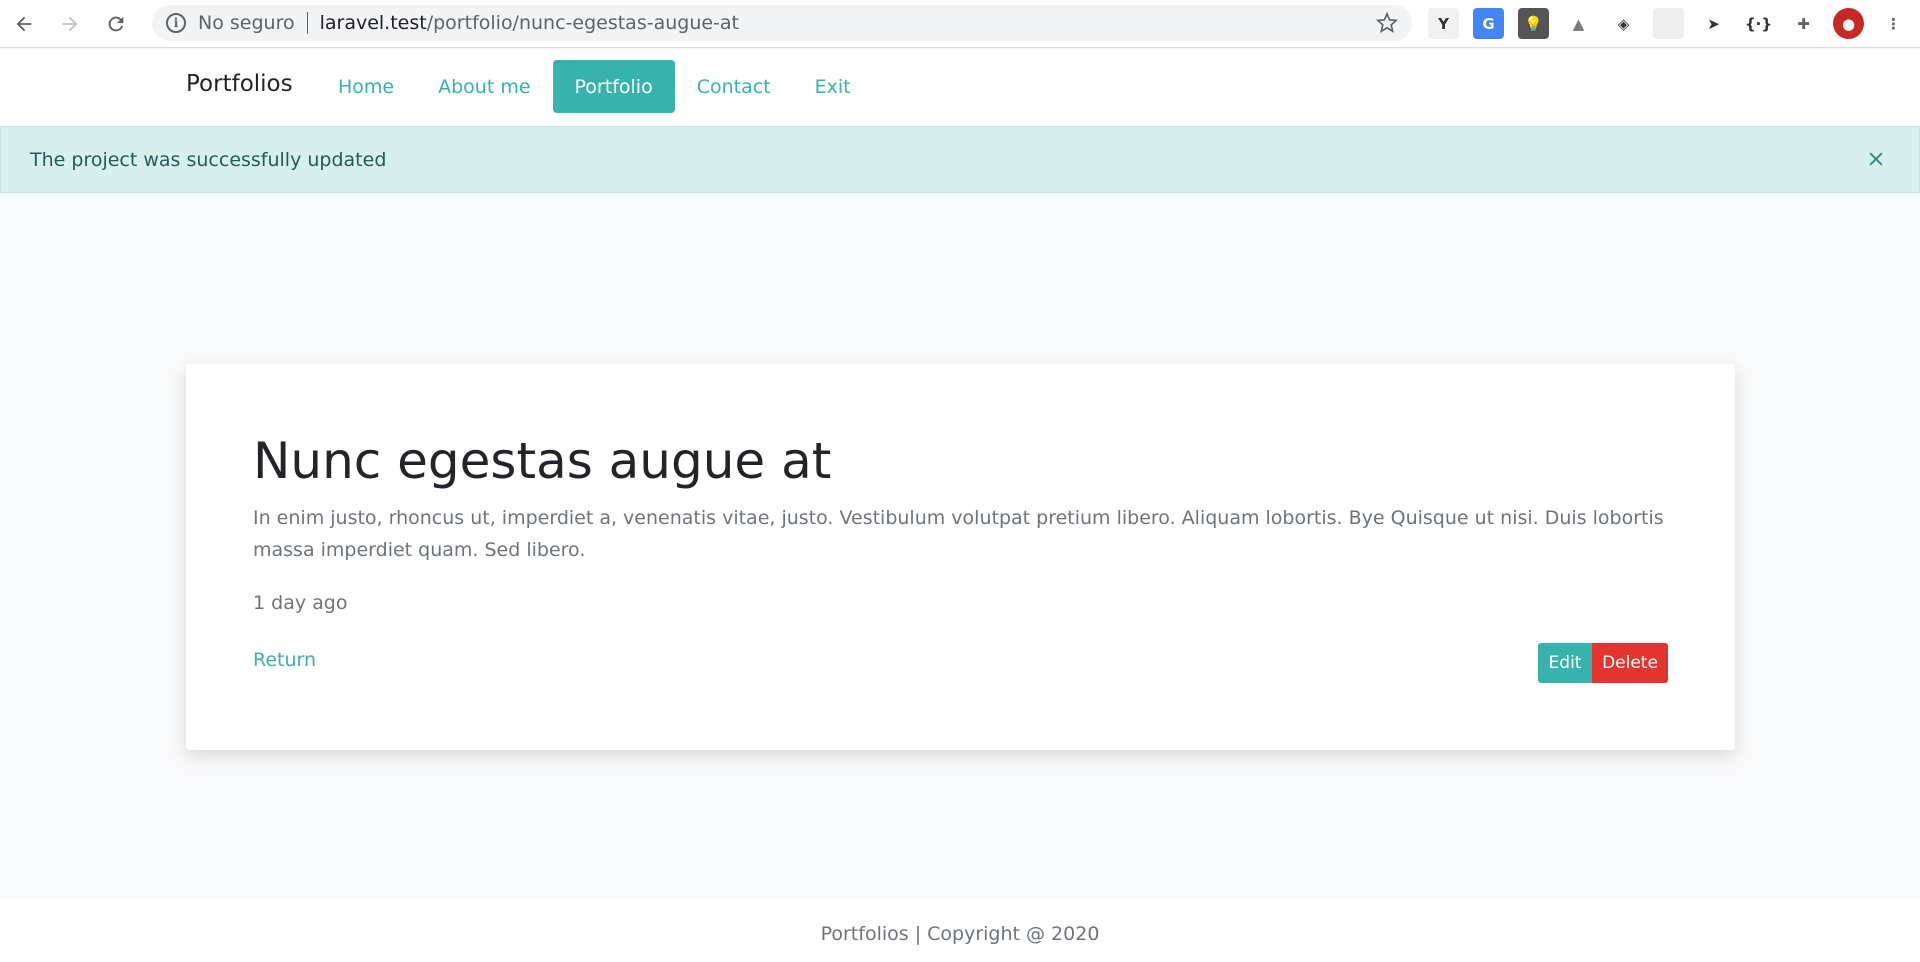  Describe the element at coordinates (1443, 23) in the screenshot. I see `y-extension-icon: Y` at that location.